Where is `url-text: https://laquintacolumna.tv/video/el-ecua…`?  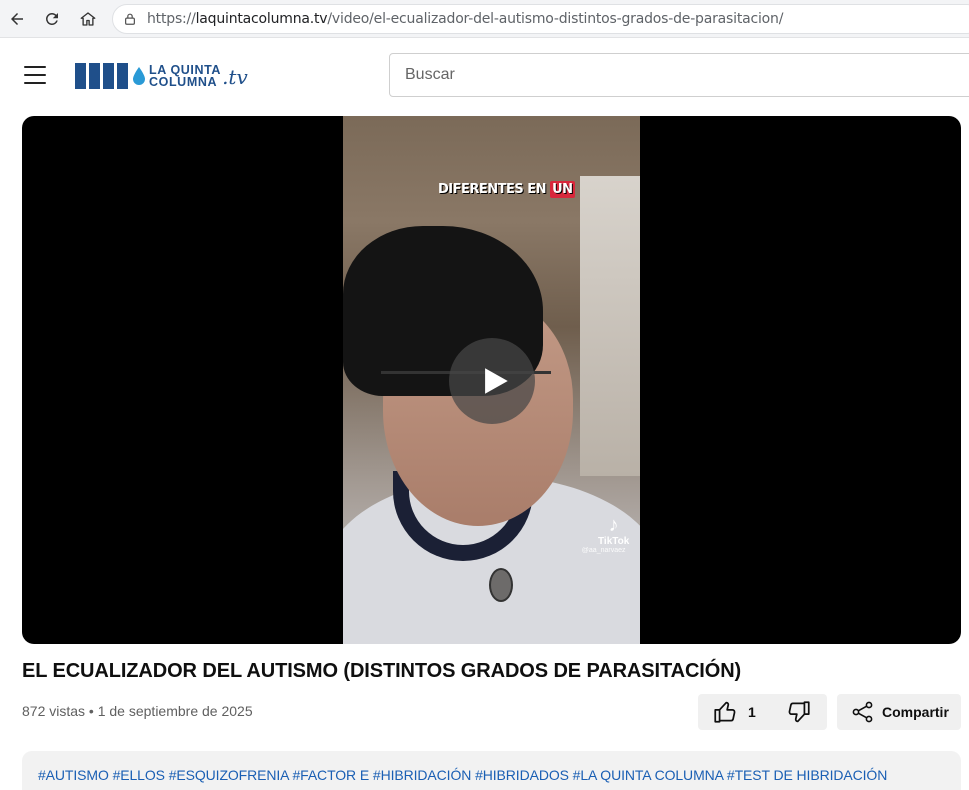
url-text: https://laquintacolumna.tv/video/el-ecua… is located at coordinates (465, 19).